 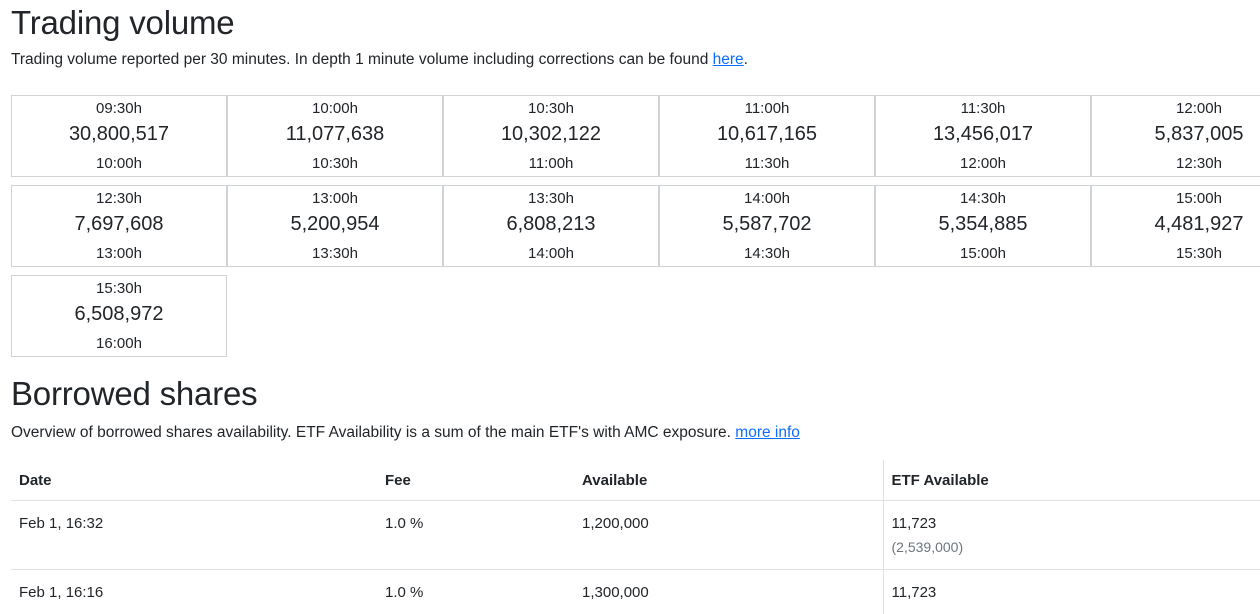 I want to click on interval-volume: 7,697,608, so click(x=119, y=224).